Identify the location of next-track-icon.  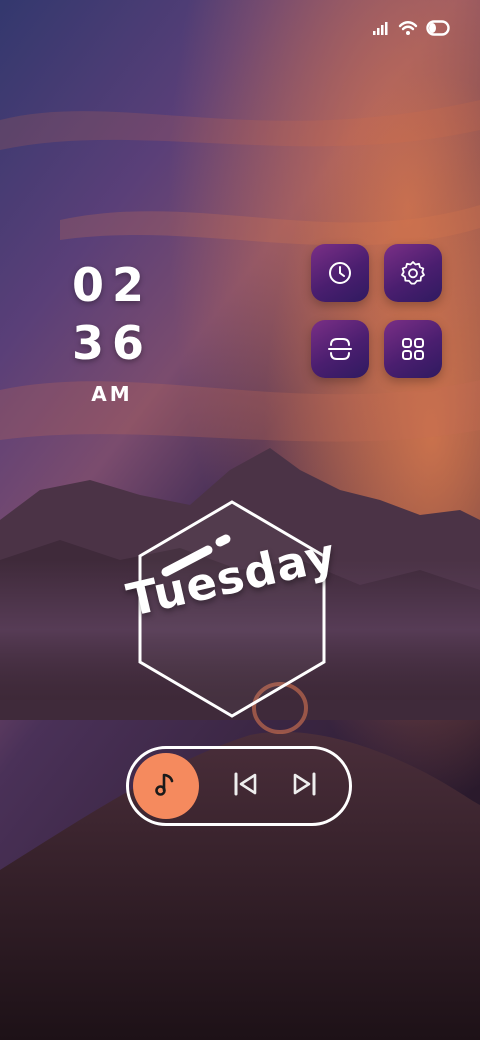
(305, 786).